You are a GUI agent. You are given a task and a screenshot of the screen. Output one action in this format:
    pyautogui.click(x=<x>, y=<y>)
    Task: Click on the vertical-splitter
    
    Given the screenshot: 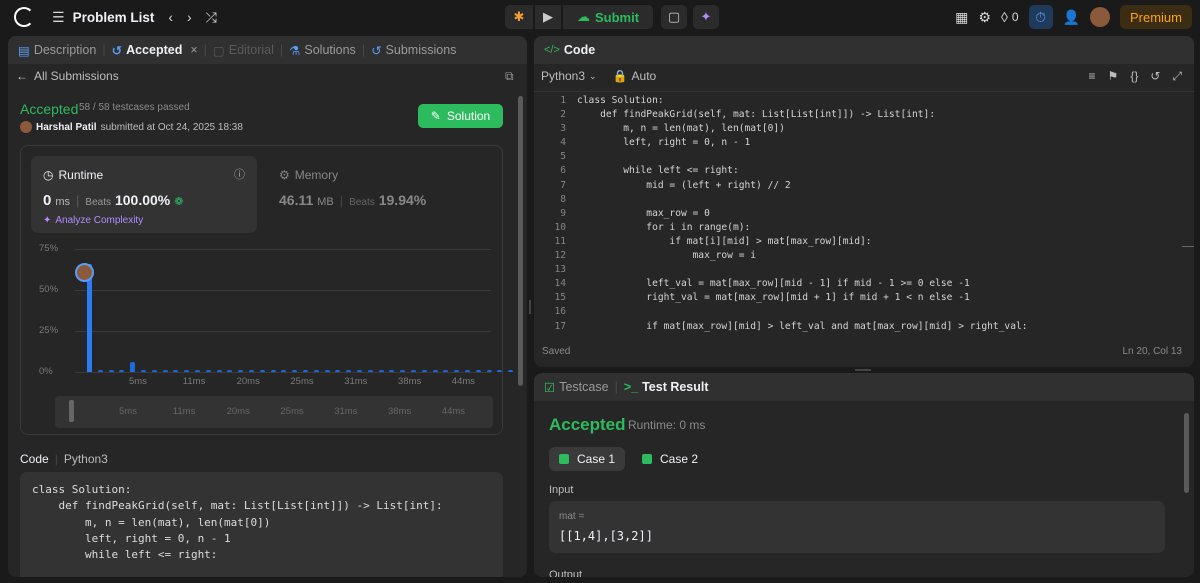 What is the action you would take?
    pyautogui.click(x=530, y=307)
    